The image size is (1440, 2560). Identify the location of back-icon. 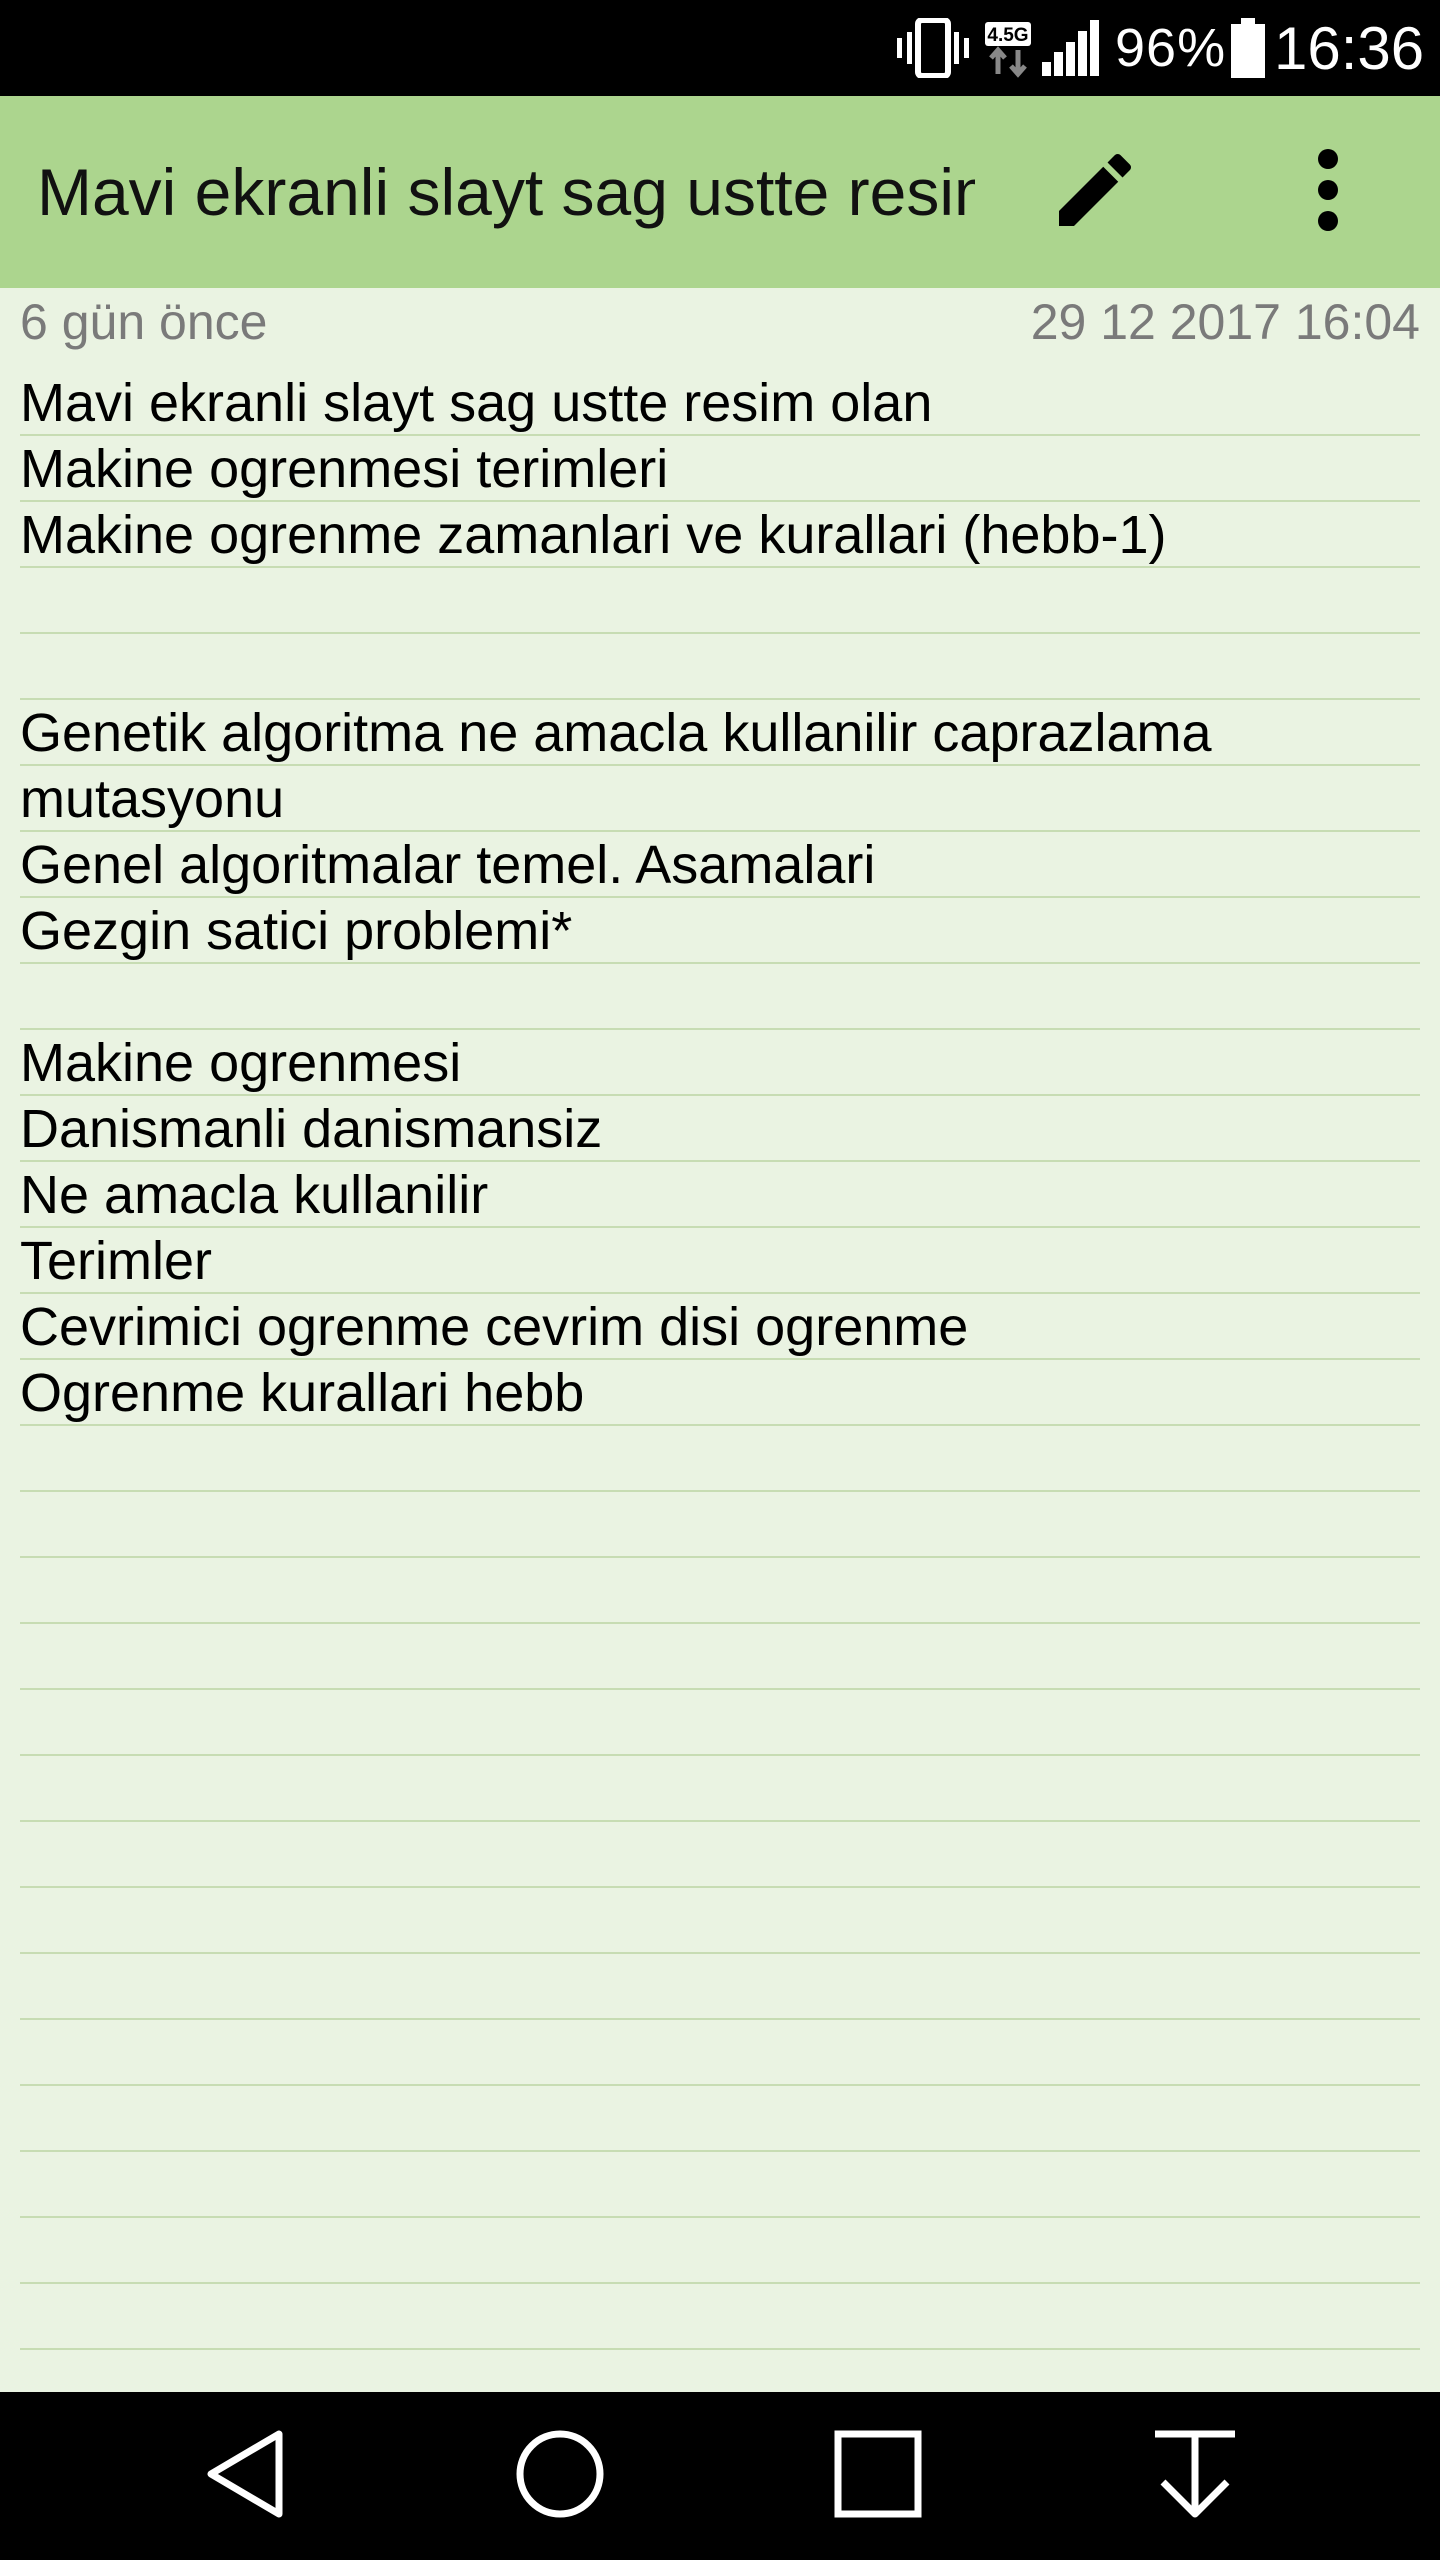
(245, 2476).